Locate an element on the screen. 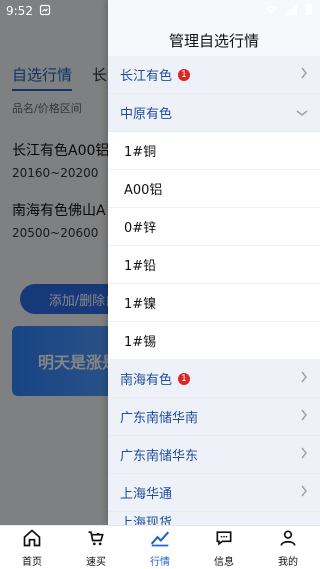 The image size is (320, 569). tab-home: 首页 is located at coordinates (32, 548).